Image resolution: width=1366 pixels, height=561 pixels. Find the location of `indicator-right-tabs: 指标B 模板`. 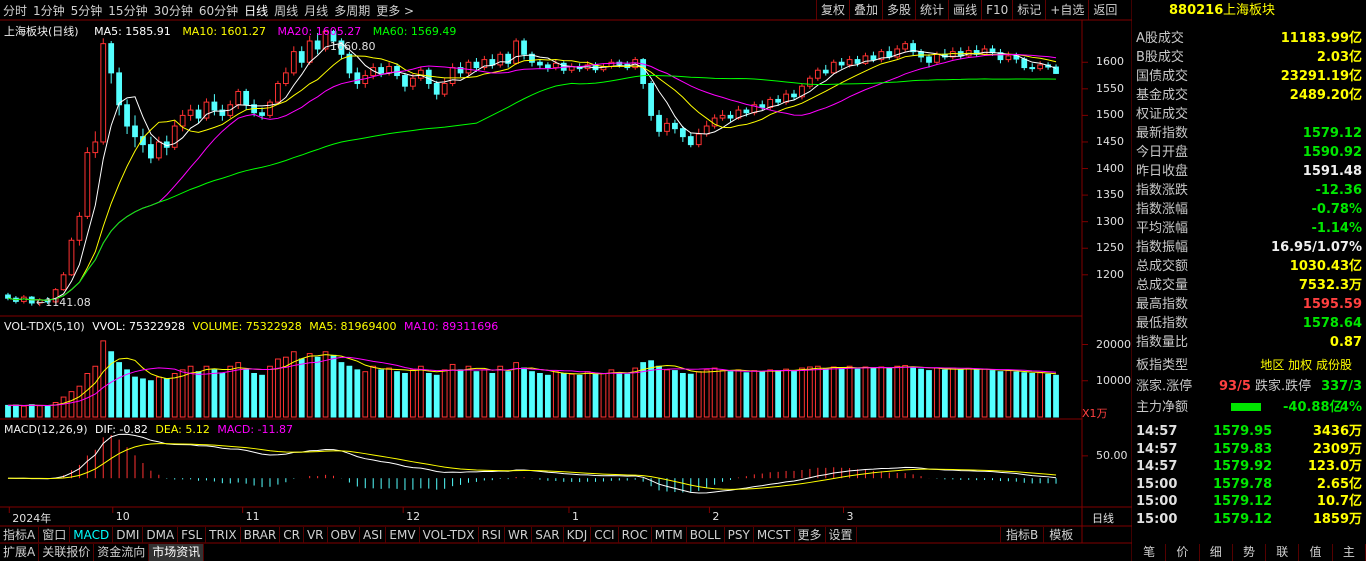

indicator-right-tabs: 指标B 模板 is located at coordinates (1039, 535).